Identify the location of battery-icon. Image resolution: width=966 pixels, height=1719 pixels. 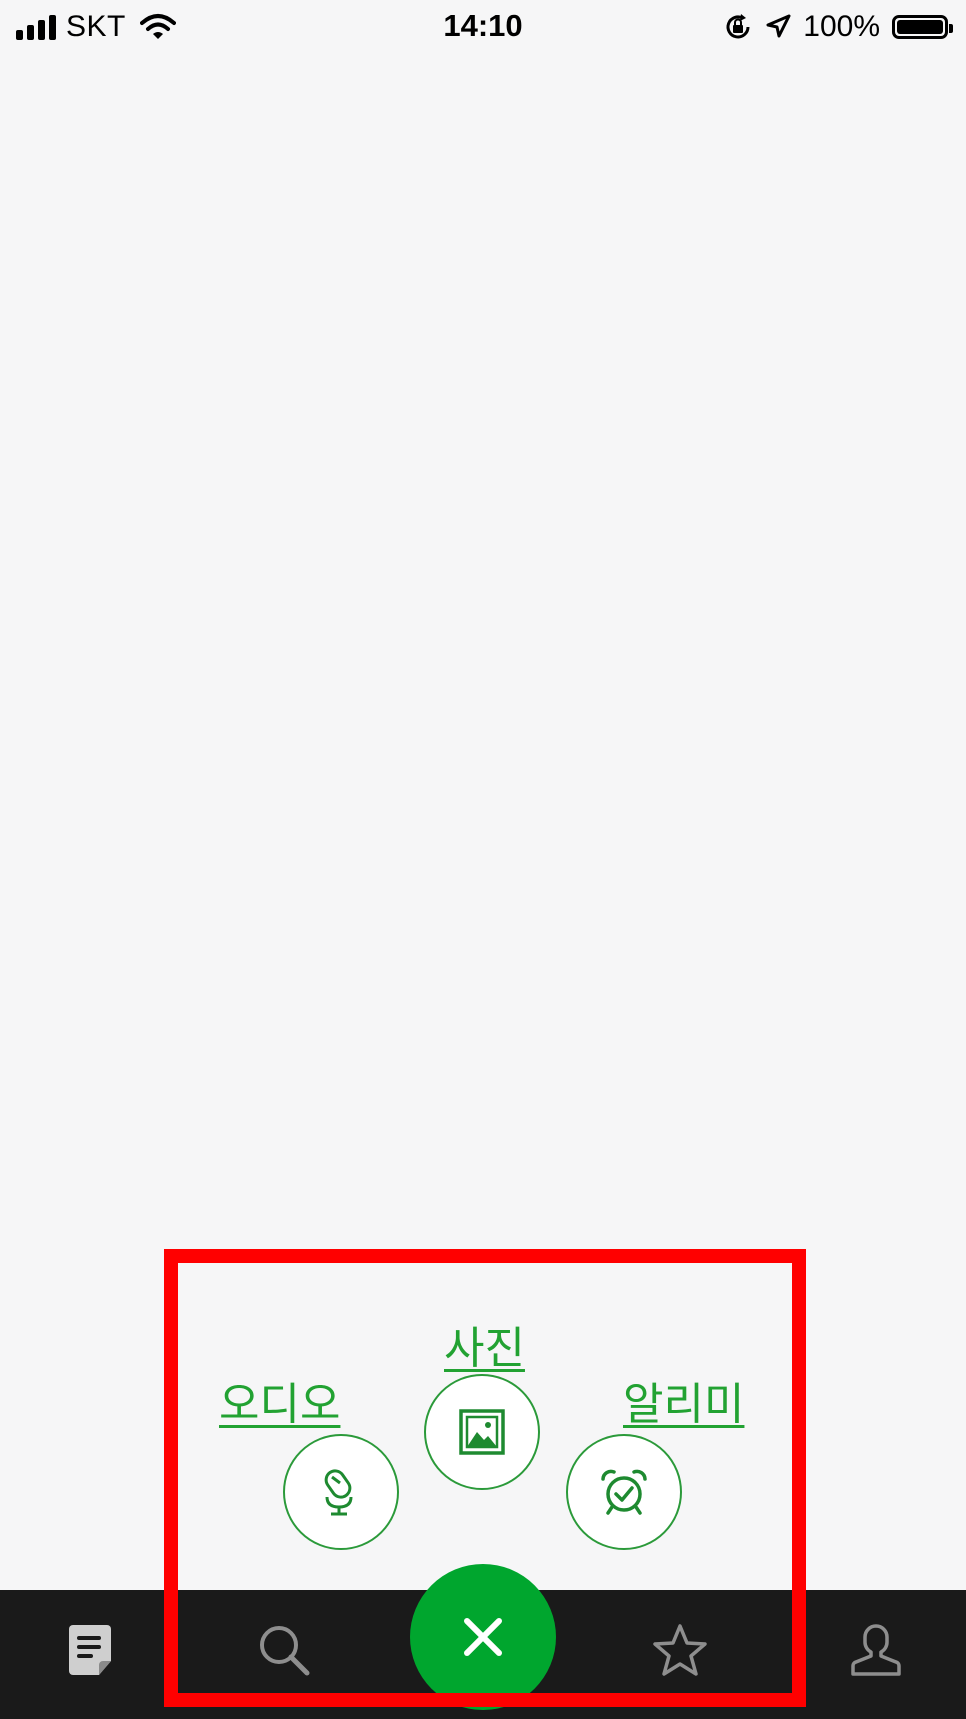
(922, 27).